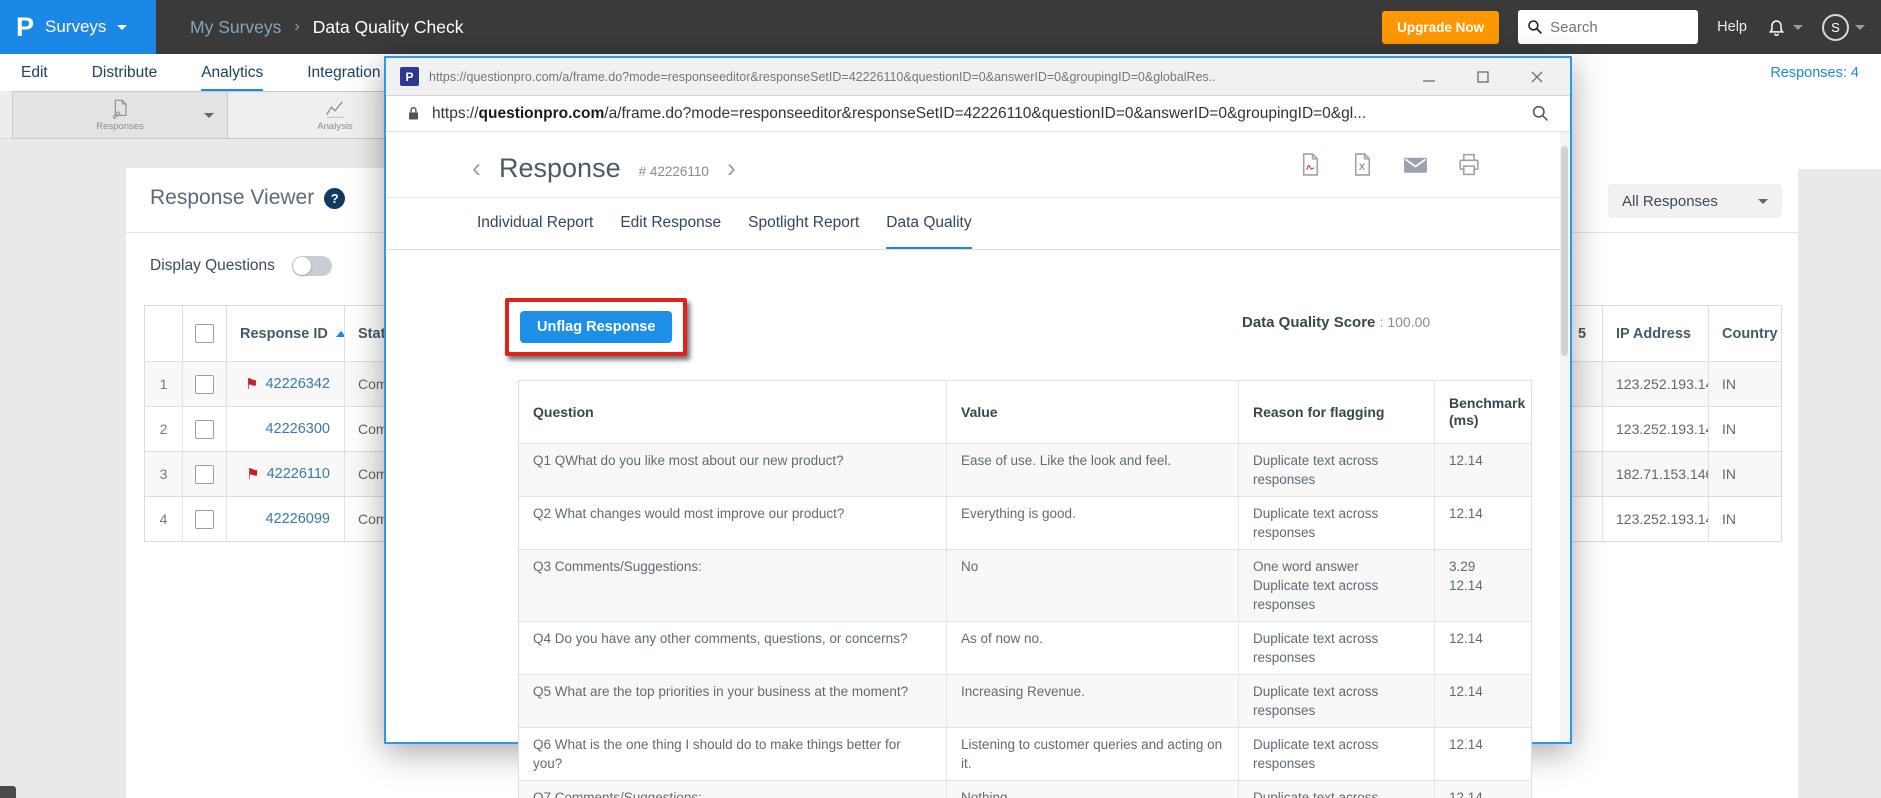  What do you see at coordinates (335, 198) in the screenshot?
I see `help-question-icon` at bounding box center [335, 198].